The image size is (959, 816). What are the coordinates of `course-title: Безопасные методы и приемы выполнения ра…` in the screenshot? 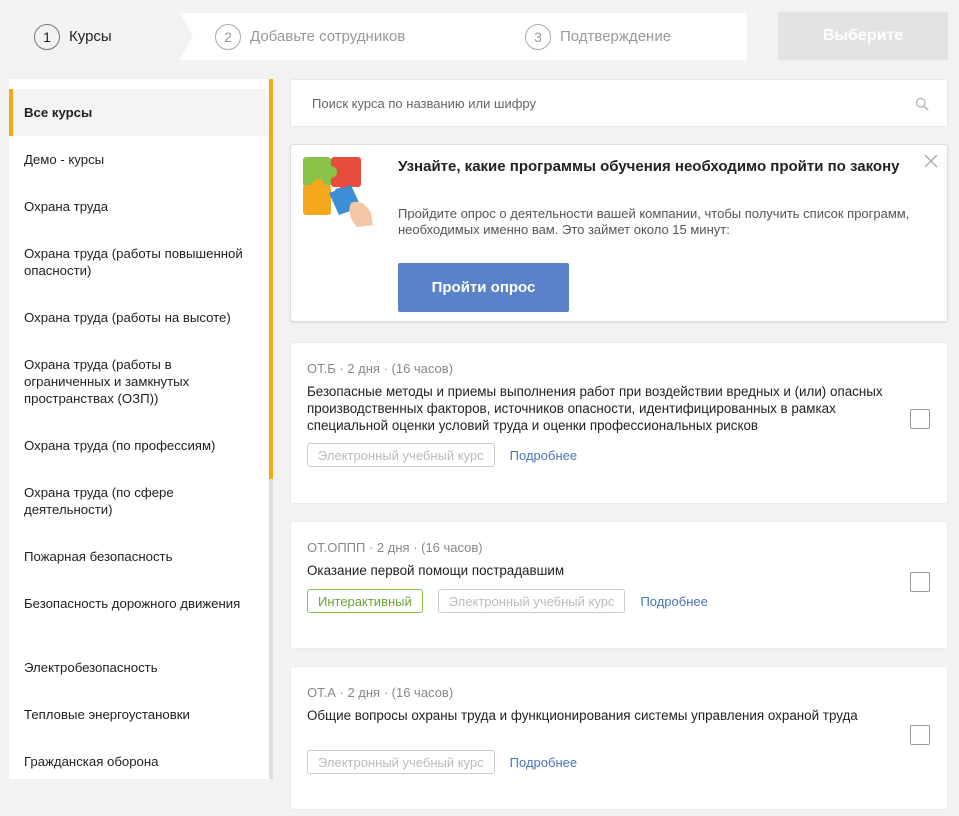 It's located at (595, 408).